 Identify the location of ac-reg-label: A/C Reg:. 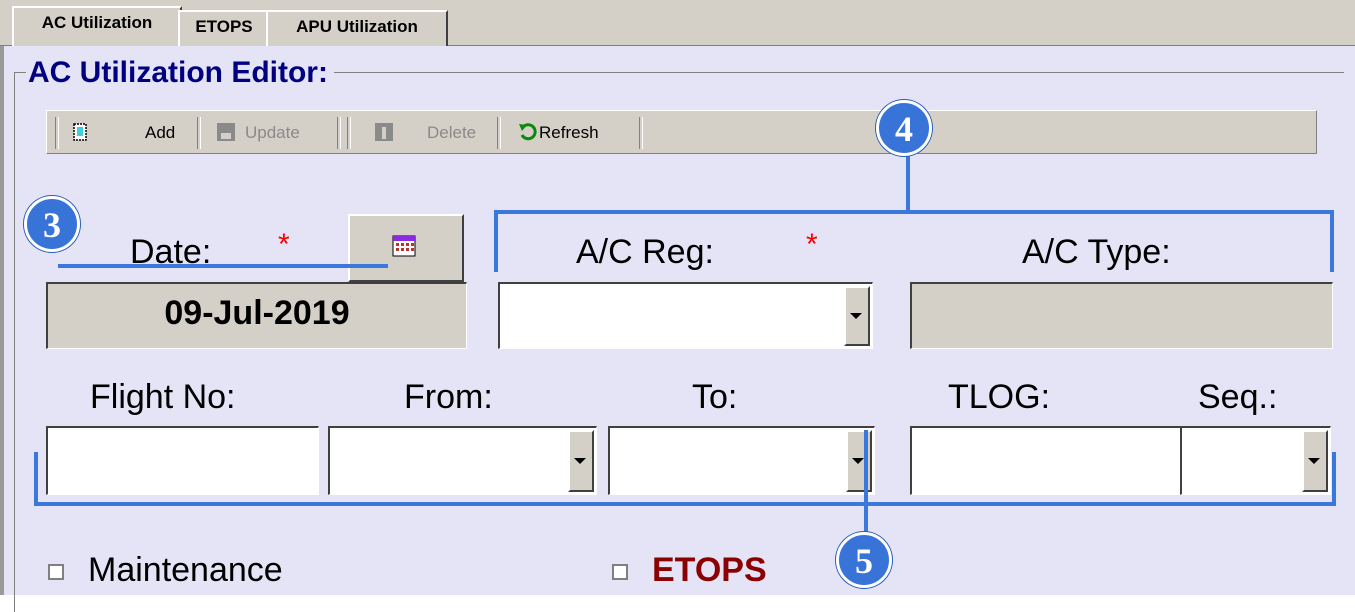
(645, 252).